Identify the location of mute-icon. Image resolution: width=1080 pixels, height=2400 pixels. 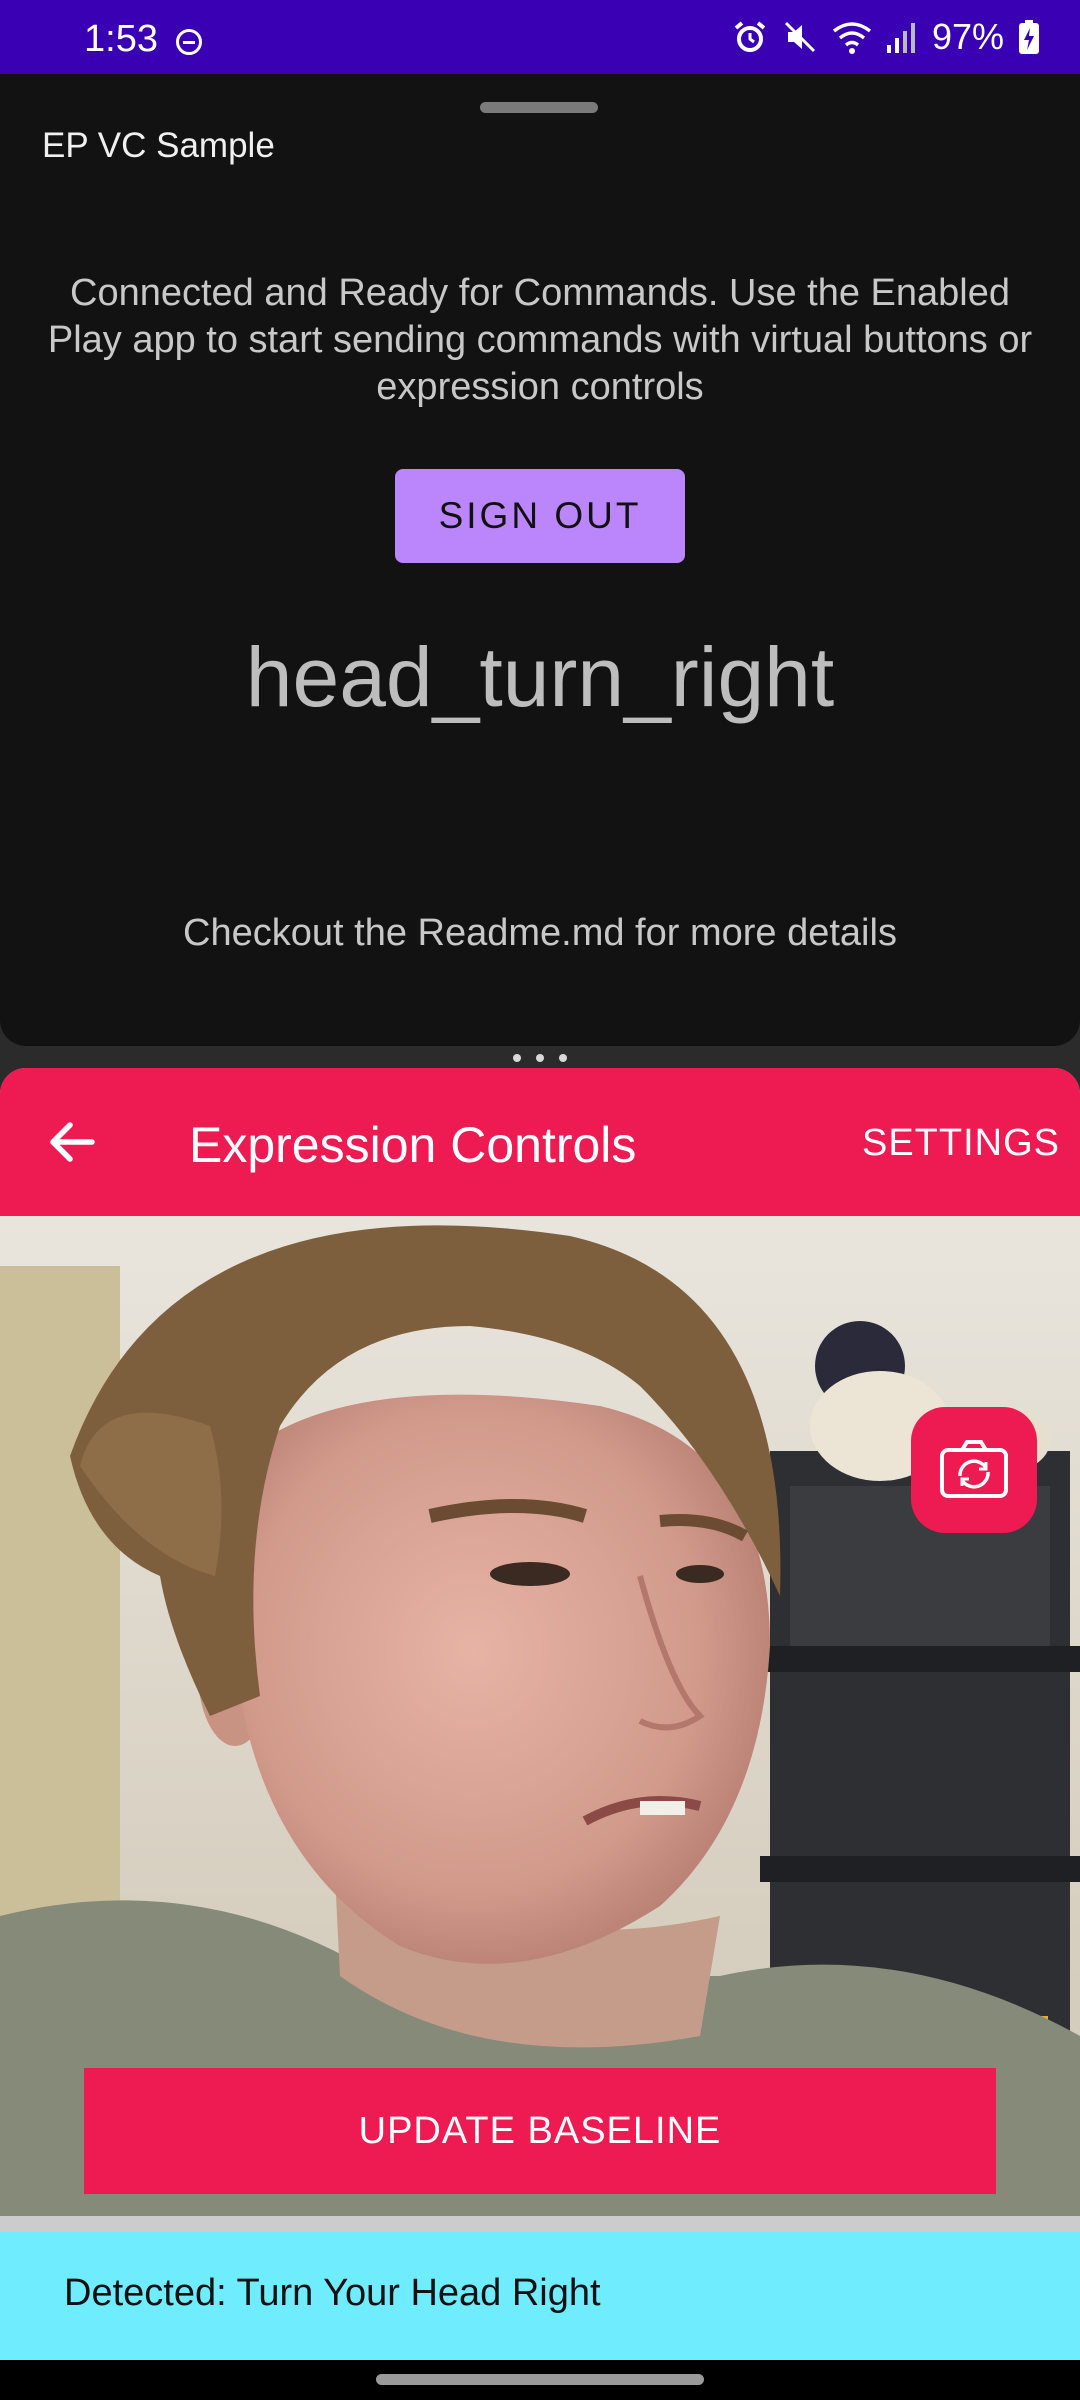
(799, 37).